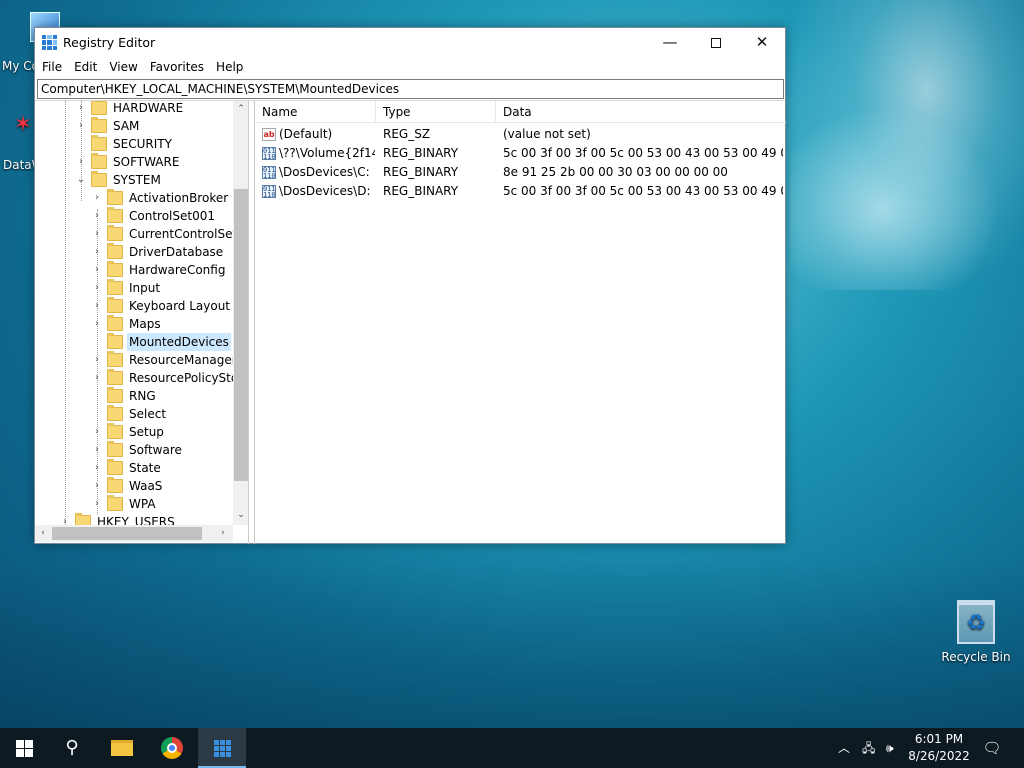 The height and width of the screenshot is (768, 1024). What do you see at coordinates (43, 533) in the screenshot?
I see `scroll-left-icon: ‹` at bounding box center [43, 533].